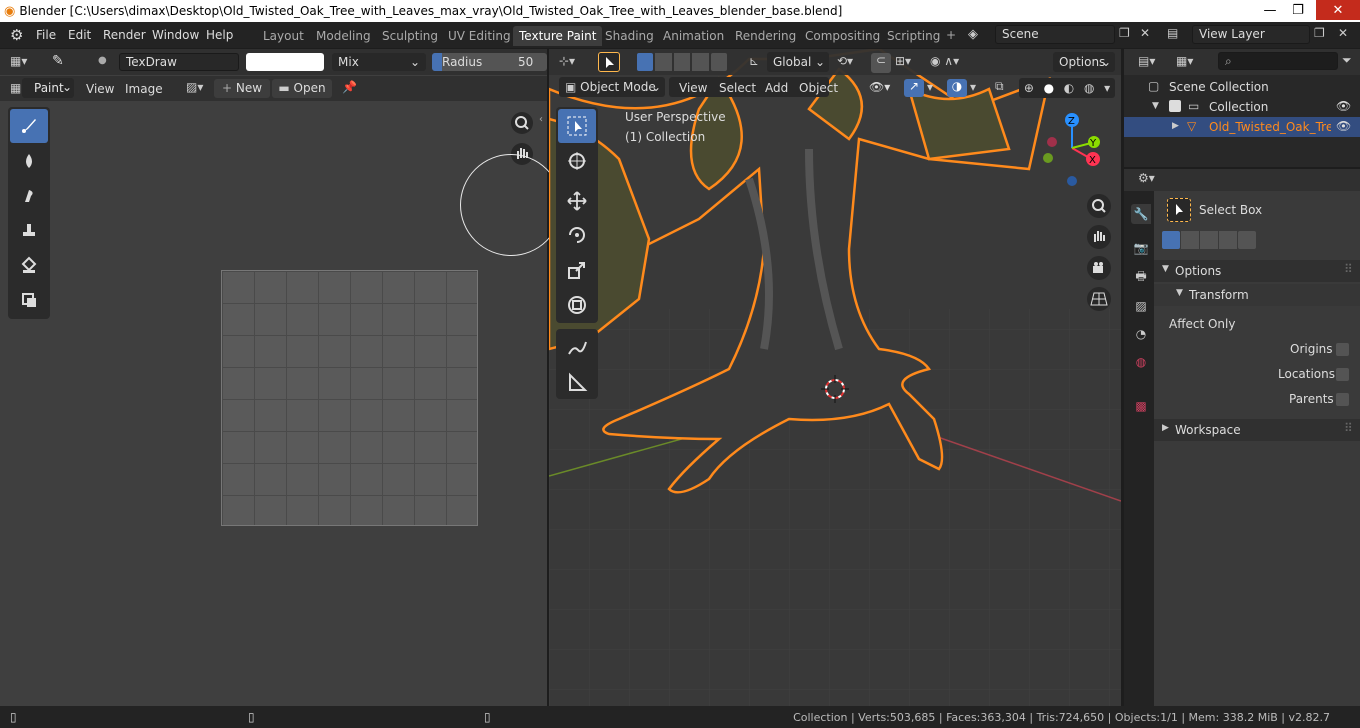 The image size is (1360, 728). I want to click on options-panel-header: ▼ Options ⠿, so click(1257, 271).